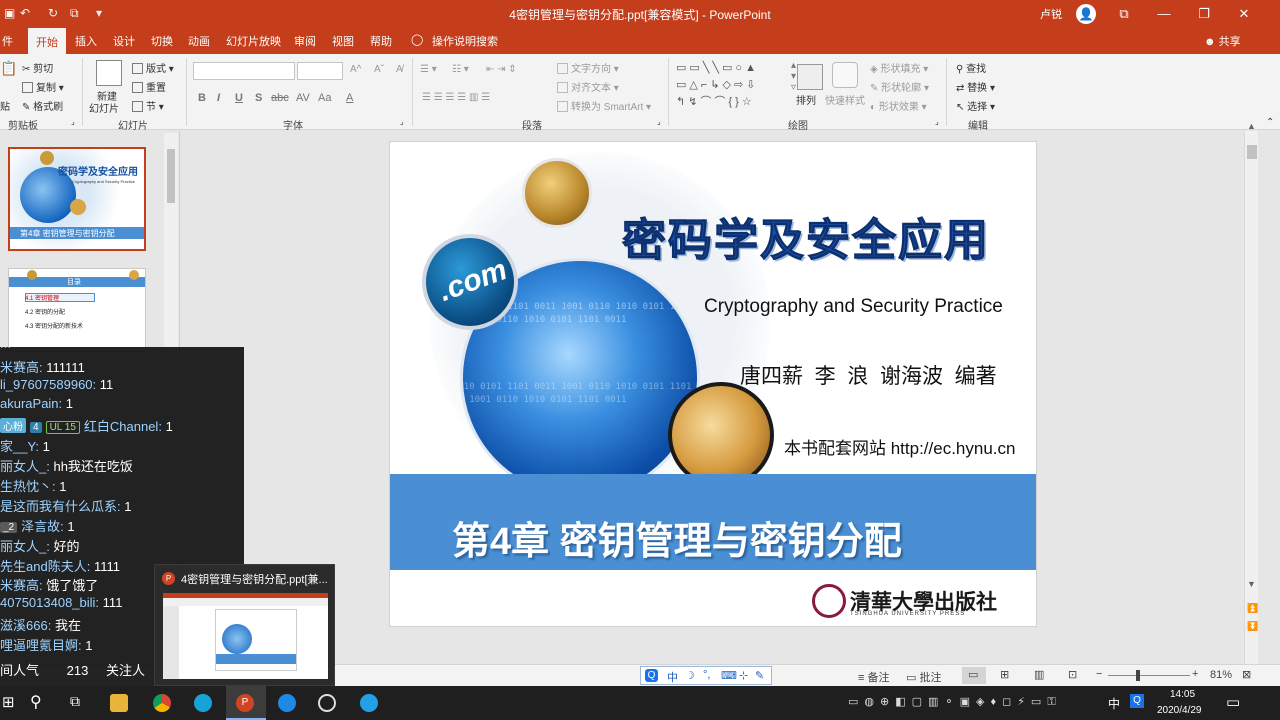 The height and width of the screenshot is (720, 1280). I want to click on ime-toolbar: Q 中 ☽ °, ⌨ ⊹ ✎, so click(706, 675).